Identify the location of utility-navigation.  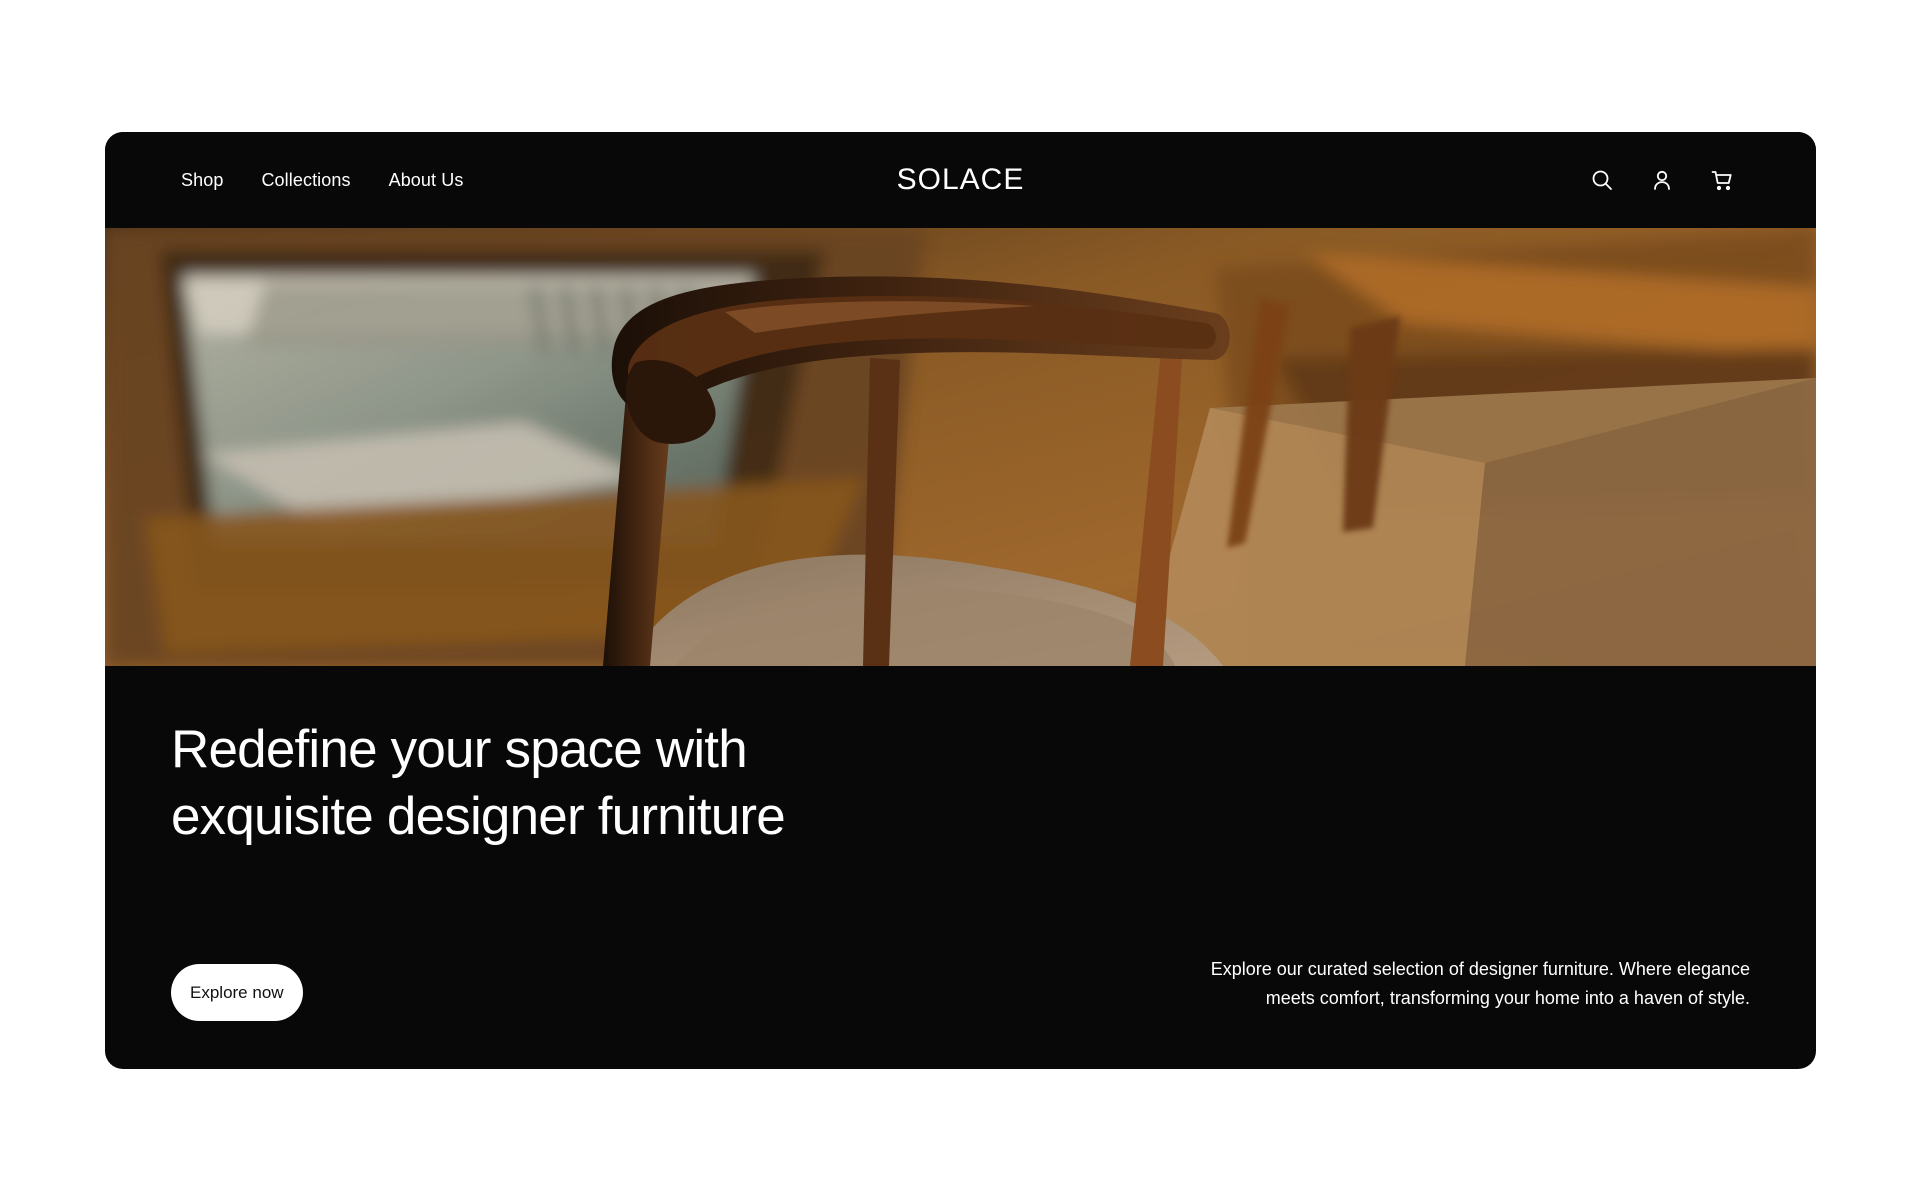
(1662, 180).